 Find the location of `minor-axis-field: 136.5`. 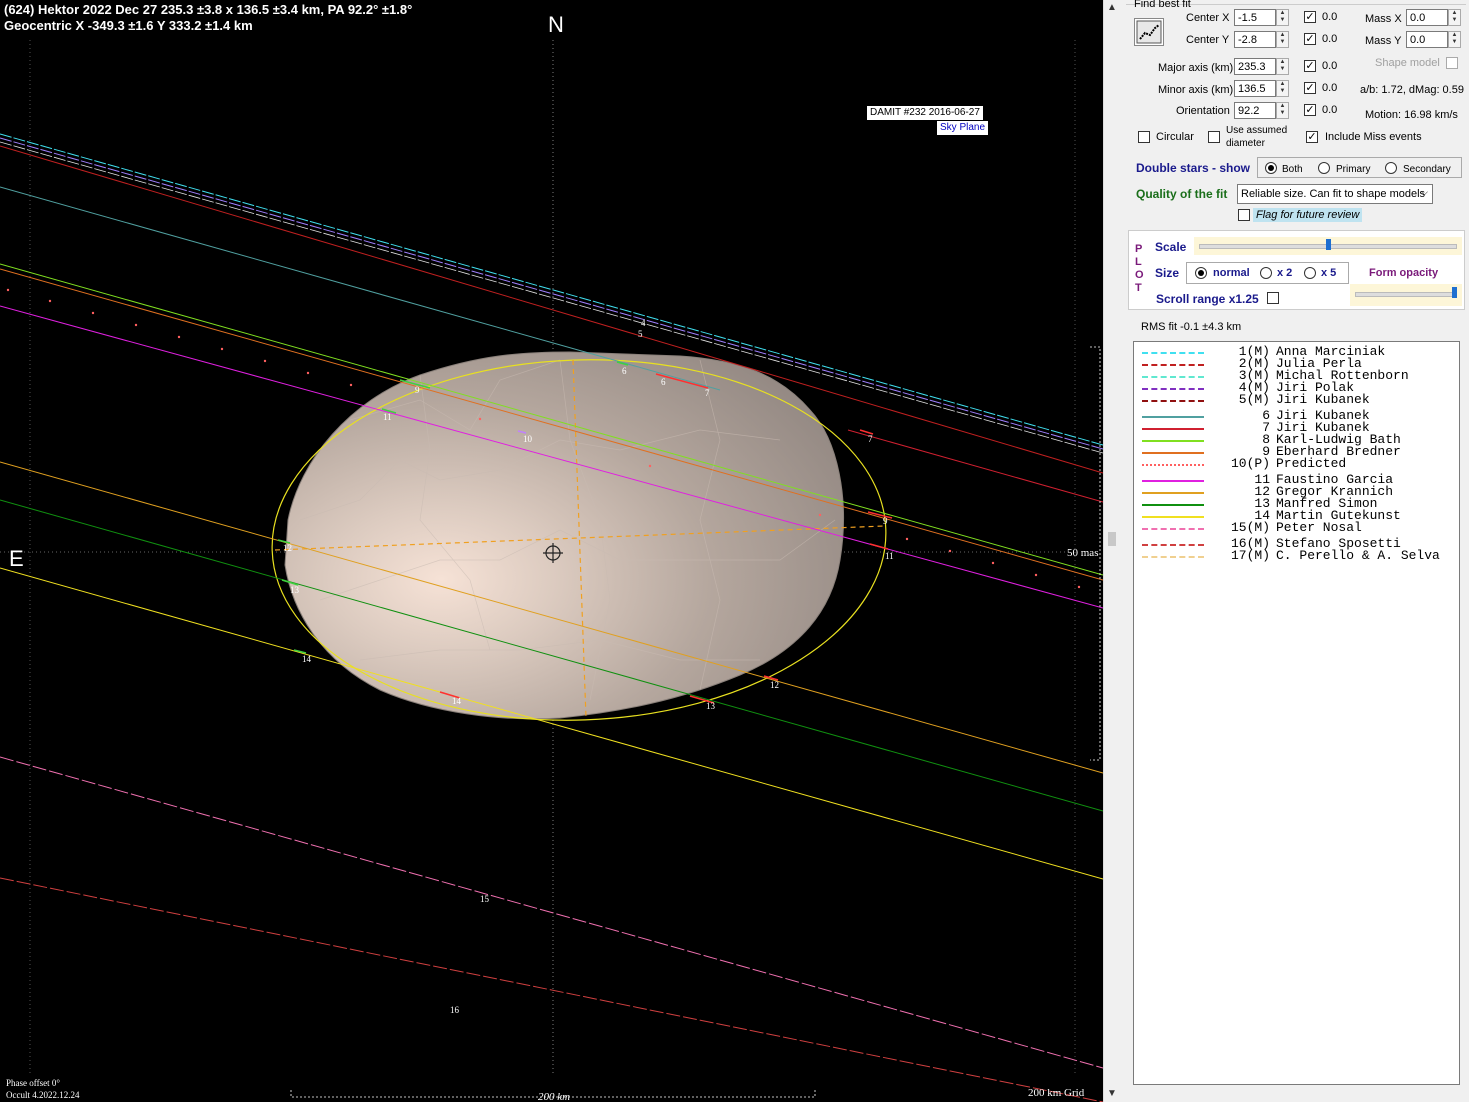

minor-axis-field: 136.5 is located at coordinates (1255, 88).